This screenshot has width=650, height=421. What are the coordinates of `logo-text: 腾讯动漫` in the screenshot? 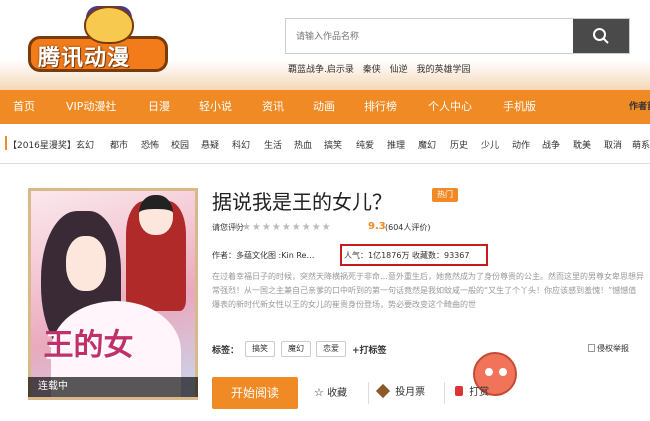 It's located at (84, 58).